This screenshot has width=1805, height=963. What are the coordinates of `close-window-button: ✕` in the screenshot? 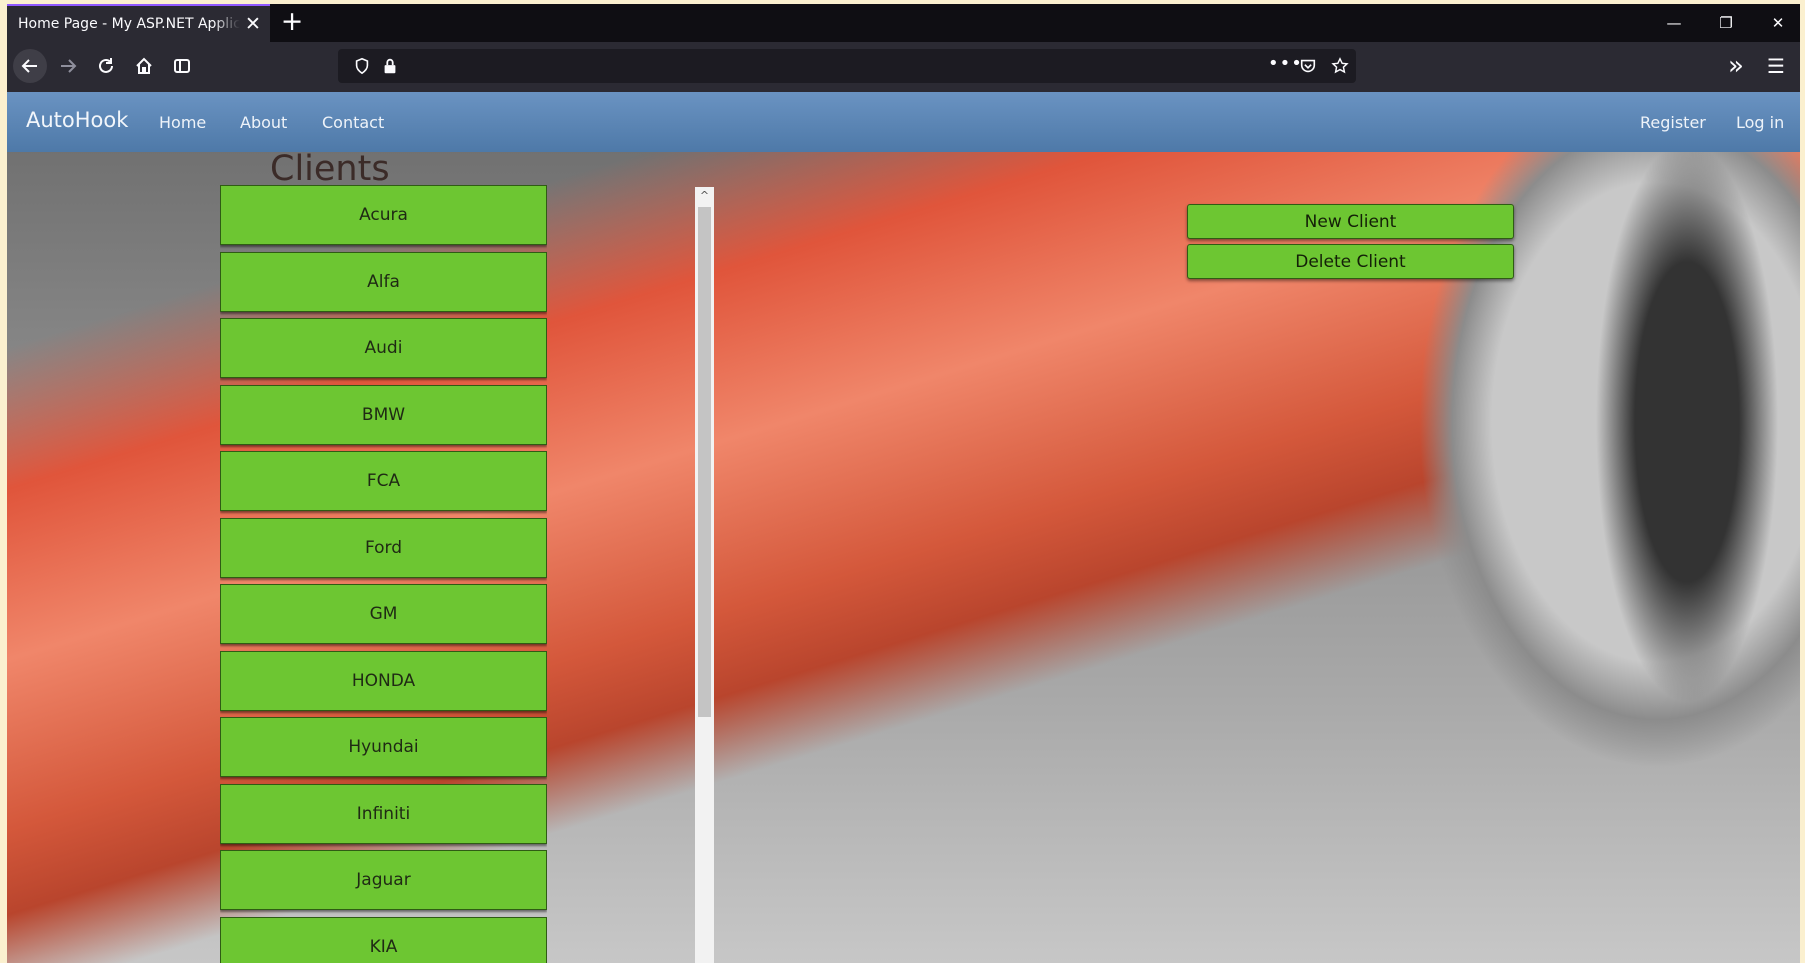 It's located at (1776, 23).